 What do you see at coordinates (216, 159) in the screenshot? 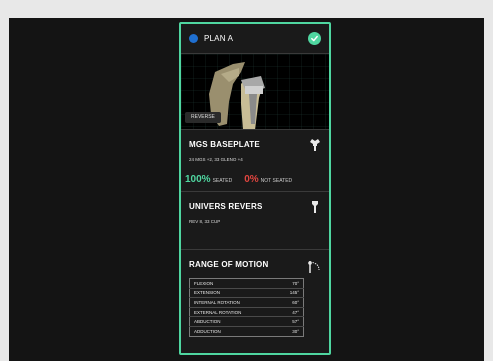
I see `baseplate-config: 24 MGS +2, 33 GLENO +4` at bounding box center [216, 159].